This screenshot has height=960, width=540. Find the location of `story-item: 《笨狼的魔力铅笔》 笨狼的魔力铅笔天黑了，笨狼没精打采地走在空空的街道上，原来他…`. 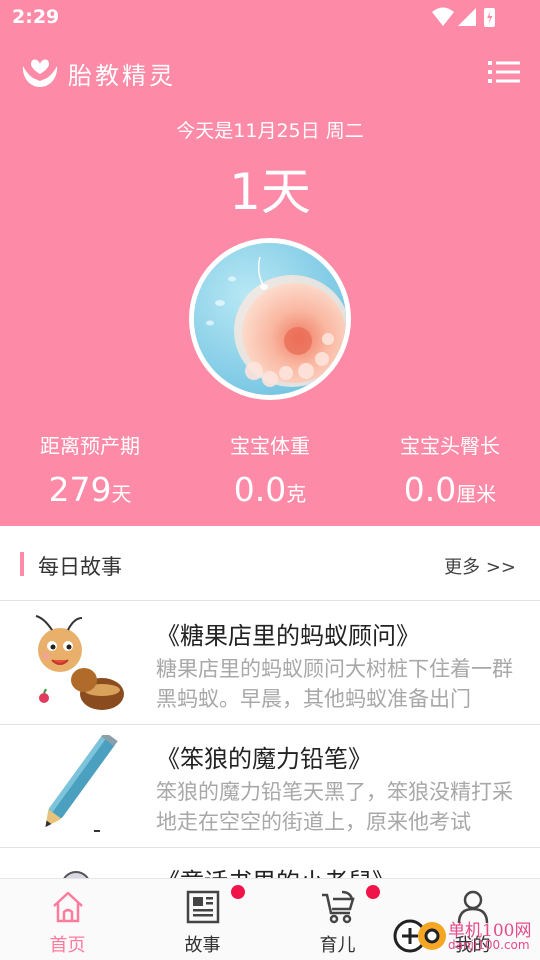

story-item: 《笨狼的魔力铅笔》 笨狼的魔力铅笔天黑了，笨狼没精打采地走在空空的街道上，原来他… is located at coordinates (270, 786).